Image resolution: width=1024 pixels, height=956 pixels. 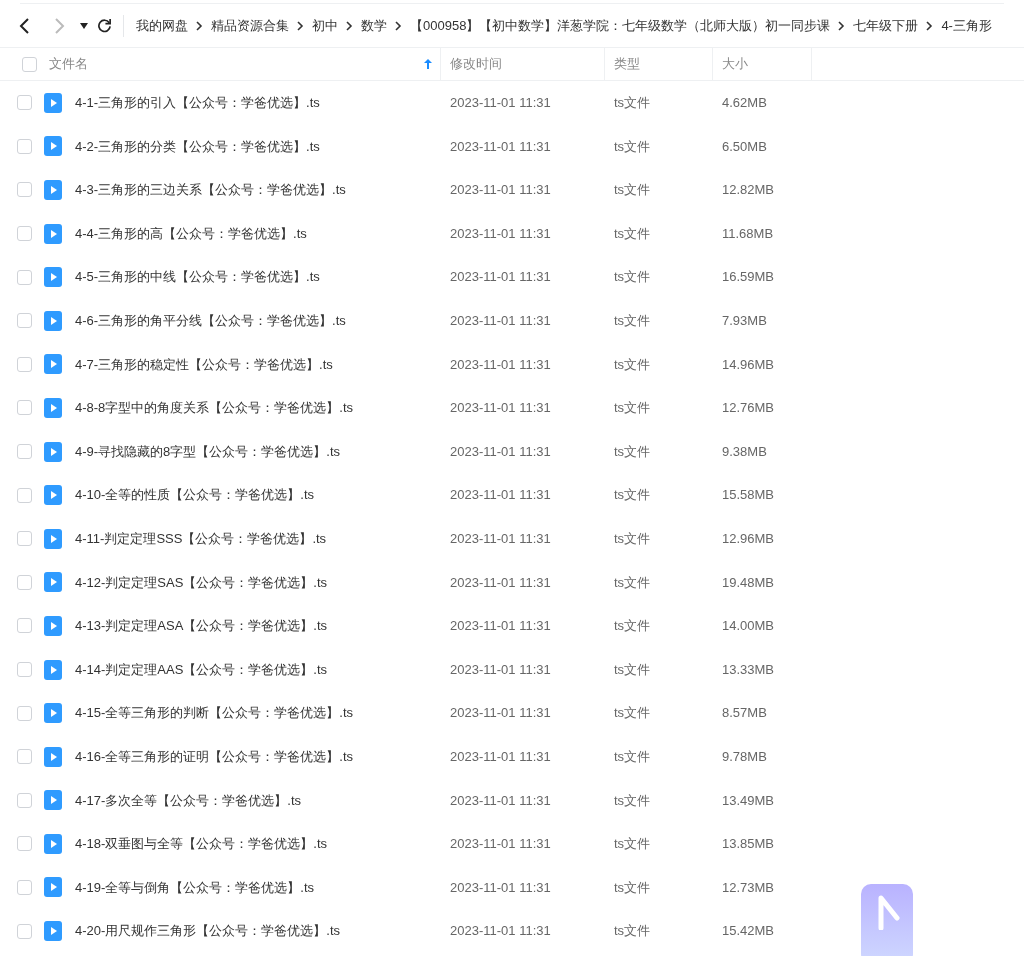 I want to click on column-header: 大小, so click(x=735, y=64).